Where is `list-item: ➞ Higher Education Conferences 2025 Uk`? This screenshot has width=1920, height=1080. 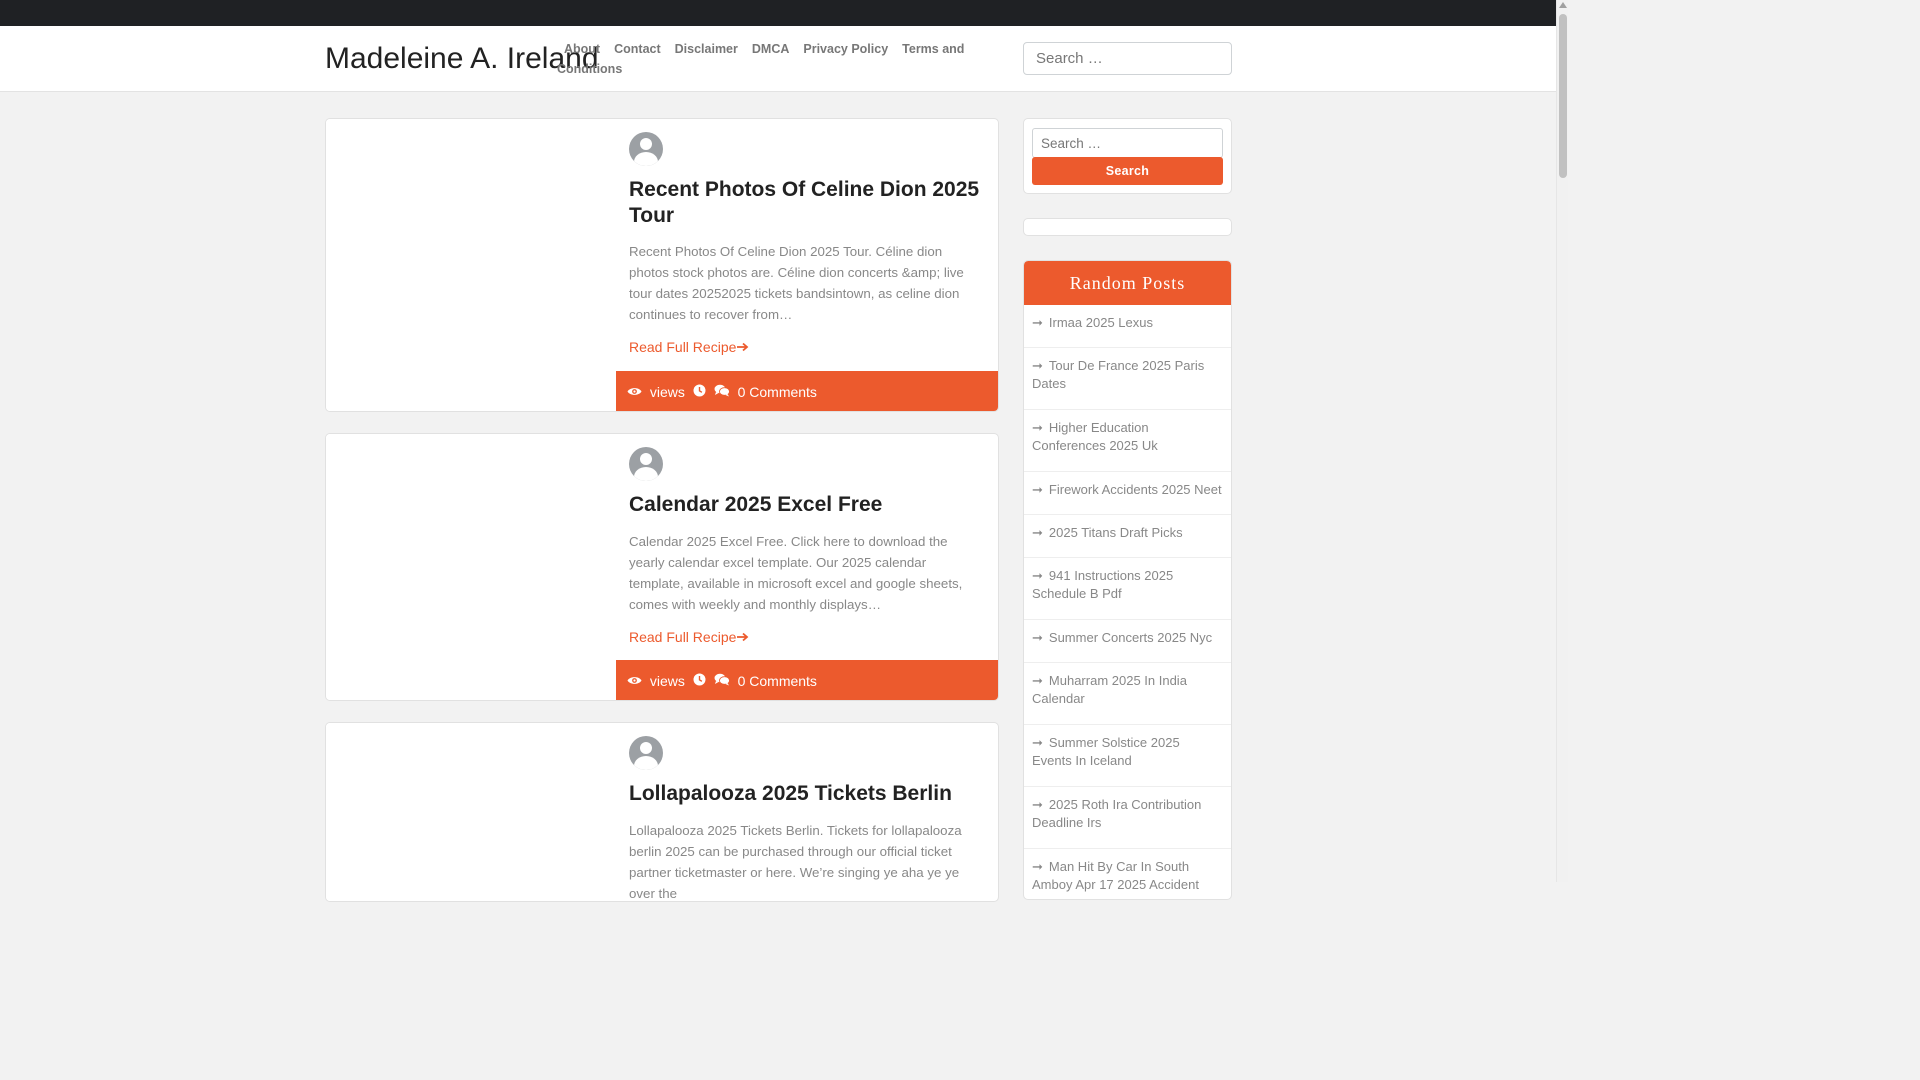 list-item: ➞ Higher Education Conferences 2025 Uk is located at coordinates (1127, 441).